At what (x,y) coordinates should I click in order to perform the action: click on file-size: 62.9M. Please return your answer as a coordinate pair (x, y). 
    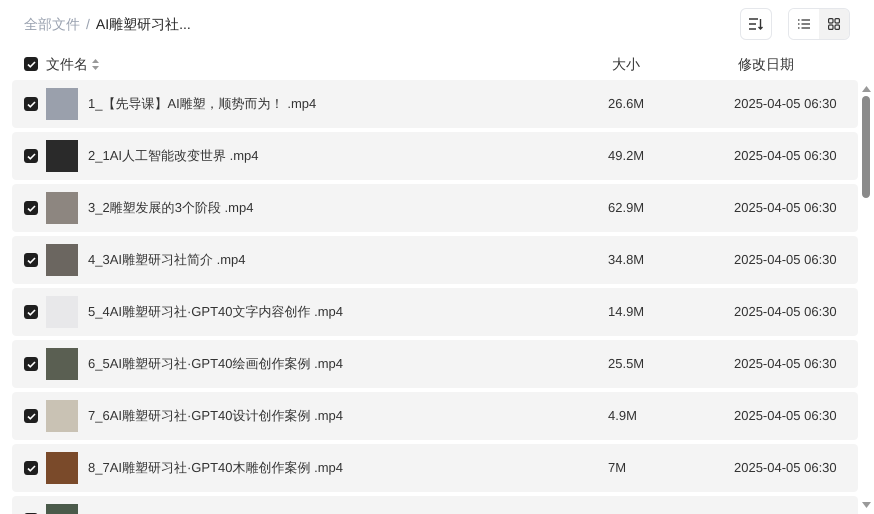
    Looking at the image, I should click on (626, 208).